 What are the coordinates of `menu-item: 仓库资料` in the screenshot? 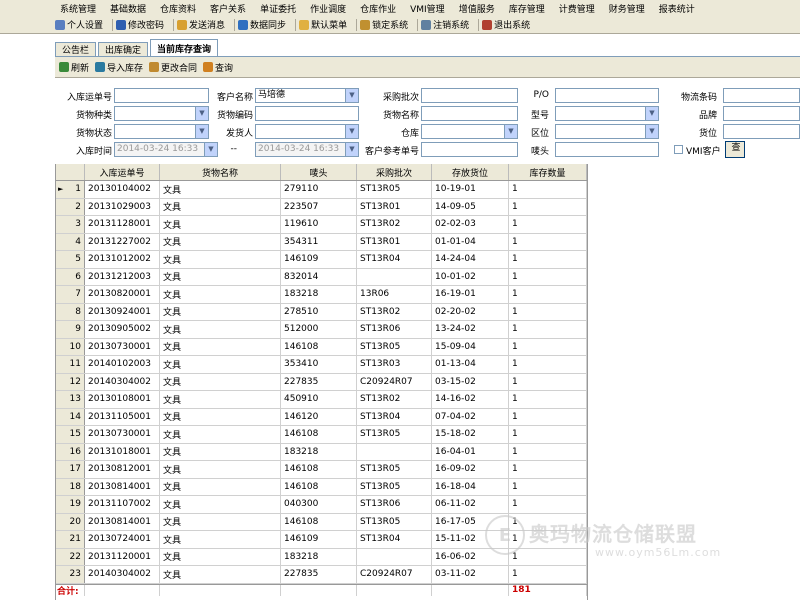 It's located at (178, 8).